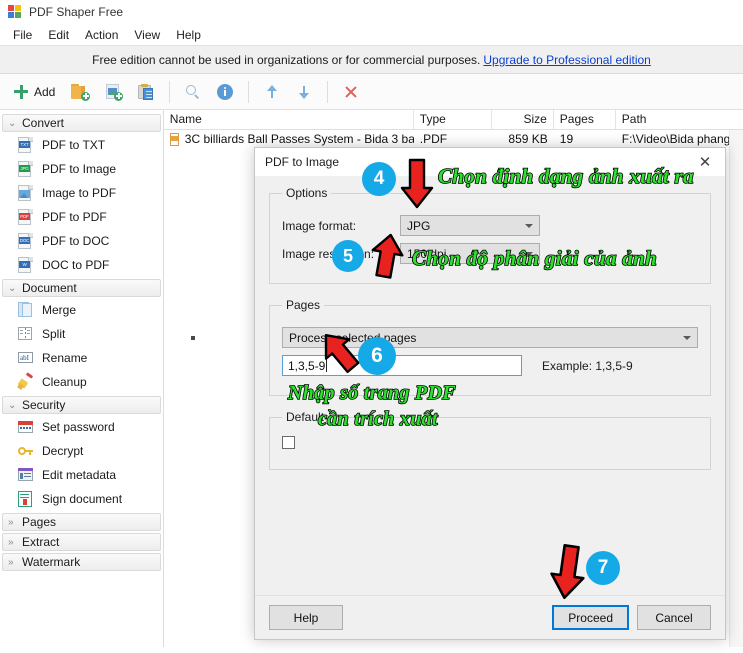 Image resolution: width=743 pixels, height=653 pixels. Describe the element at coordinates (25, 217) in the screenshot. I see `pdf-to-pdf-icon: PDF` at that location.